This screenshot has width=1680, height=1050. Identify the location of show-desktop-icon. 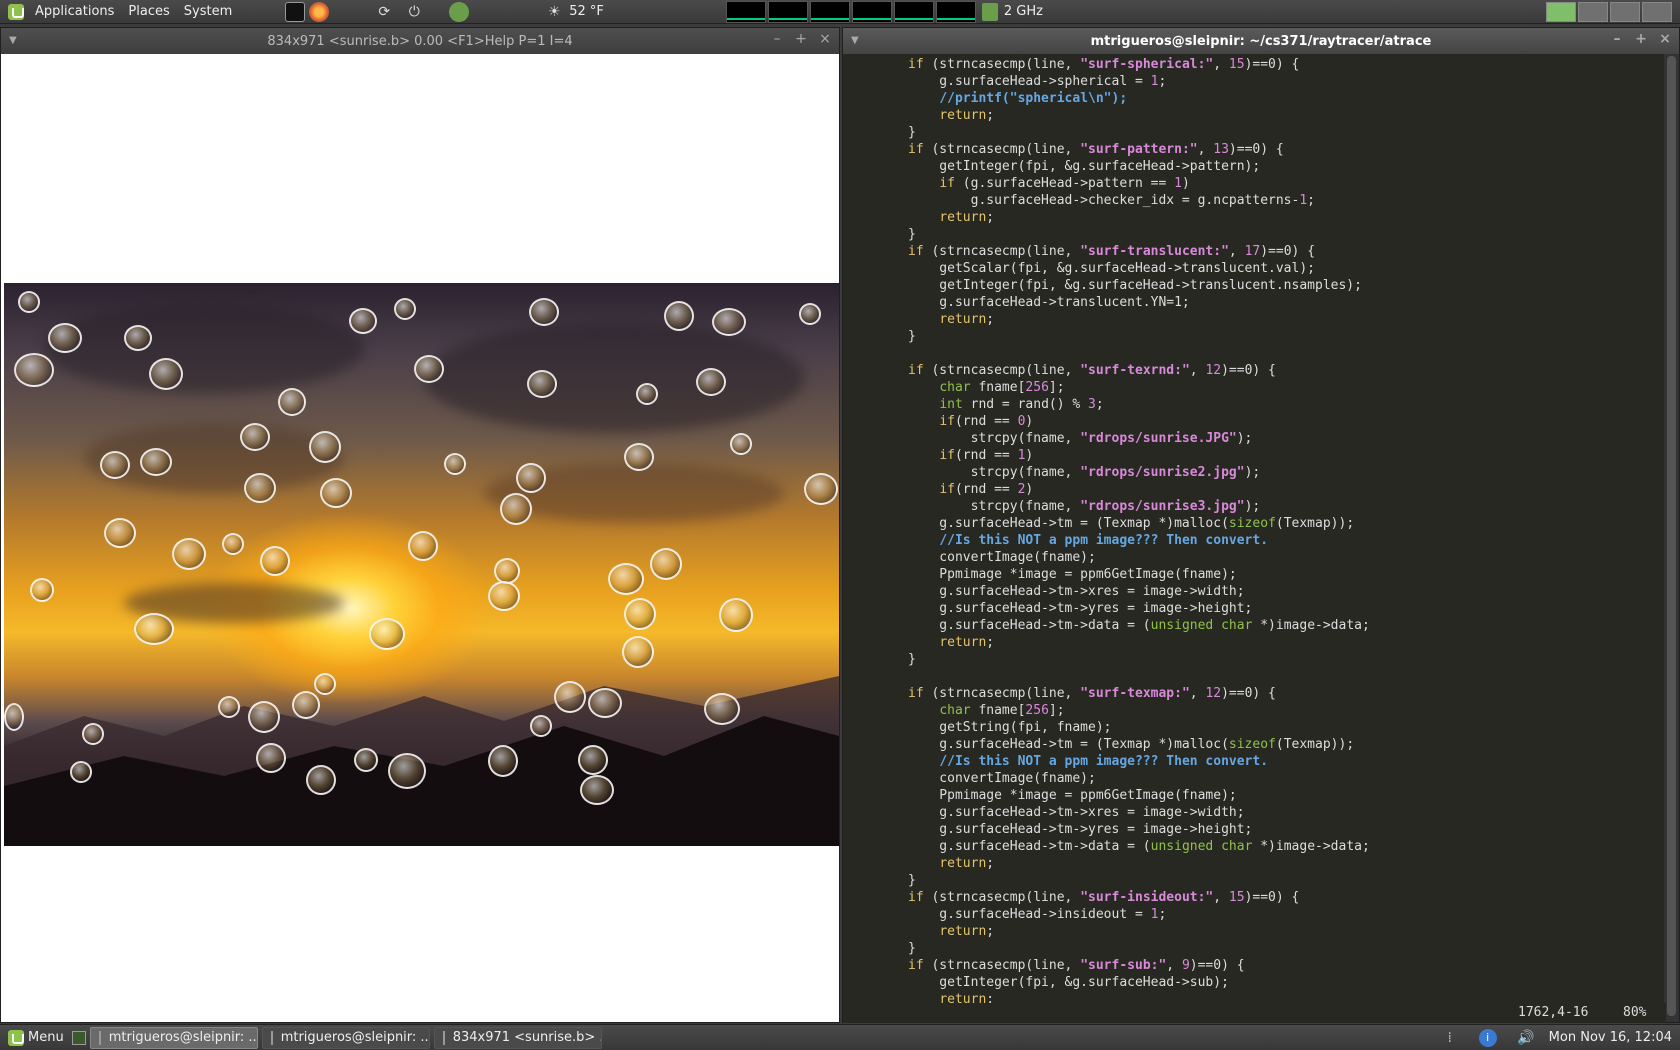
(78, 1037).